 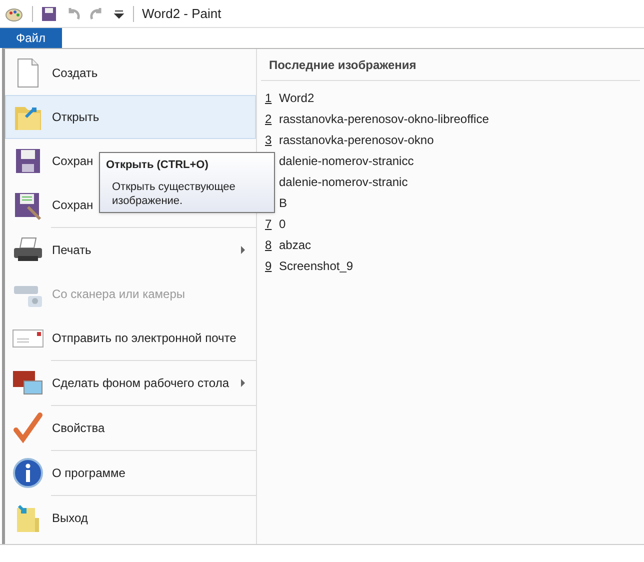 I want to click on tooltip-title: Открыть (CTRL+O), so click(x=158, y=165).